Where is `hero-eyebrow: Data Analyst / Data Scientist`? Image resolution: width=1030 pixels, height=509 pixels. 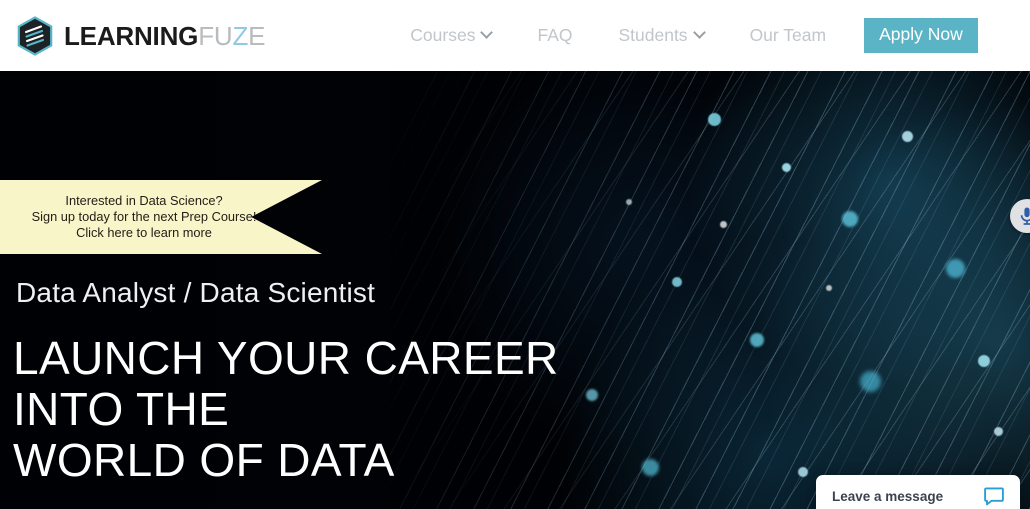
hero-eyebrow: Data Analyst / Data Scientist is located at coordinates (196, 292).